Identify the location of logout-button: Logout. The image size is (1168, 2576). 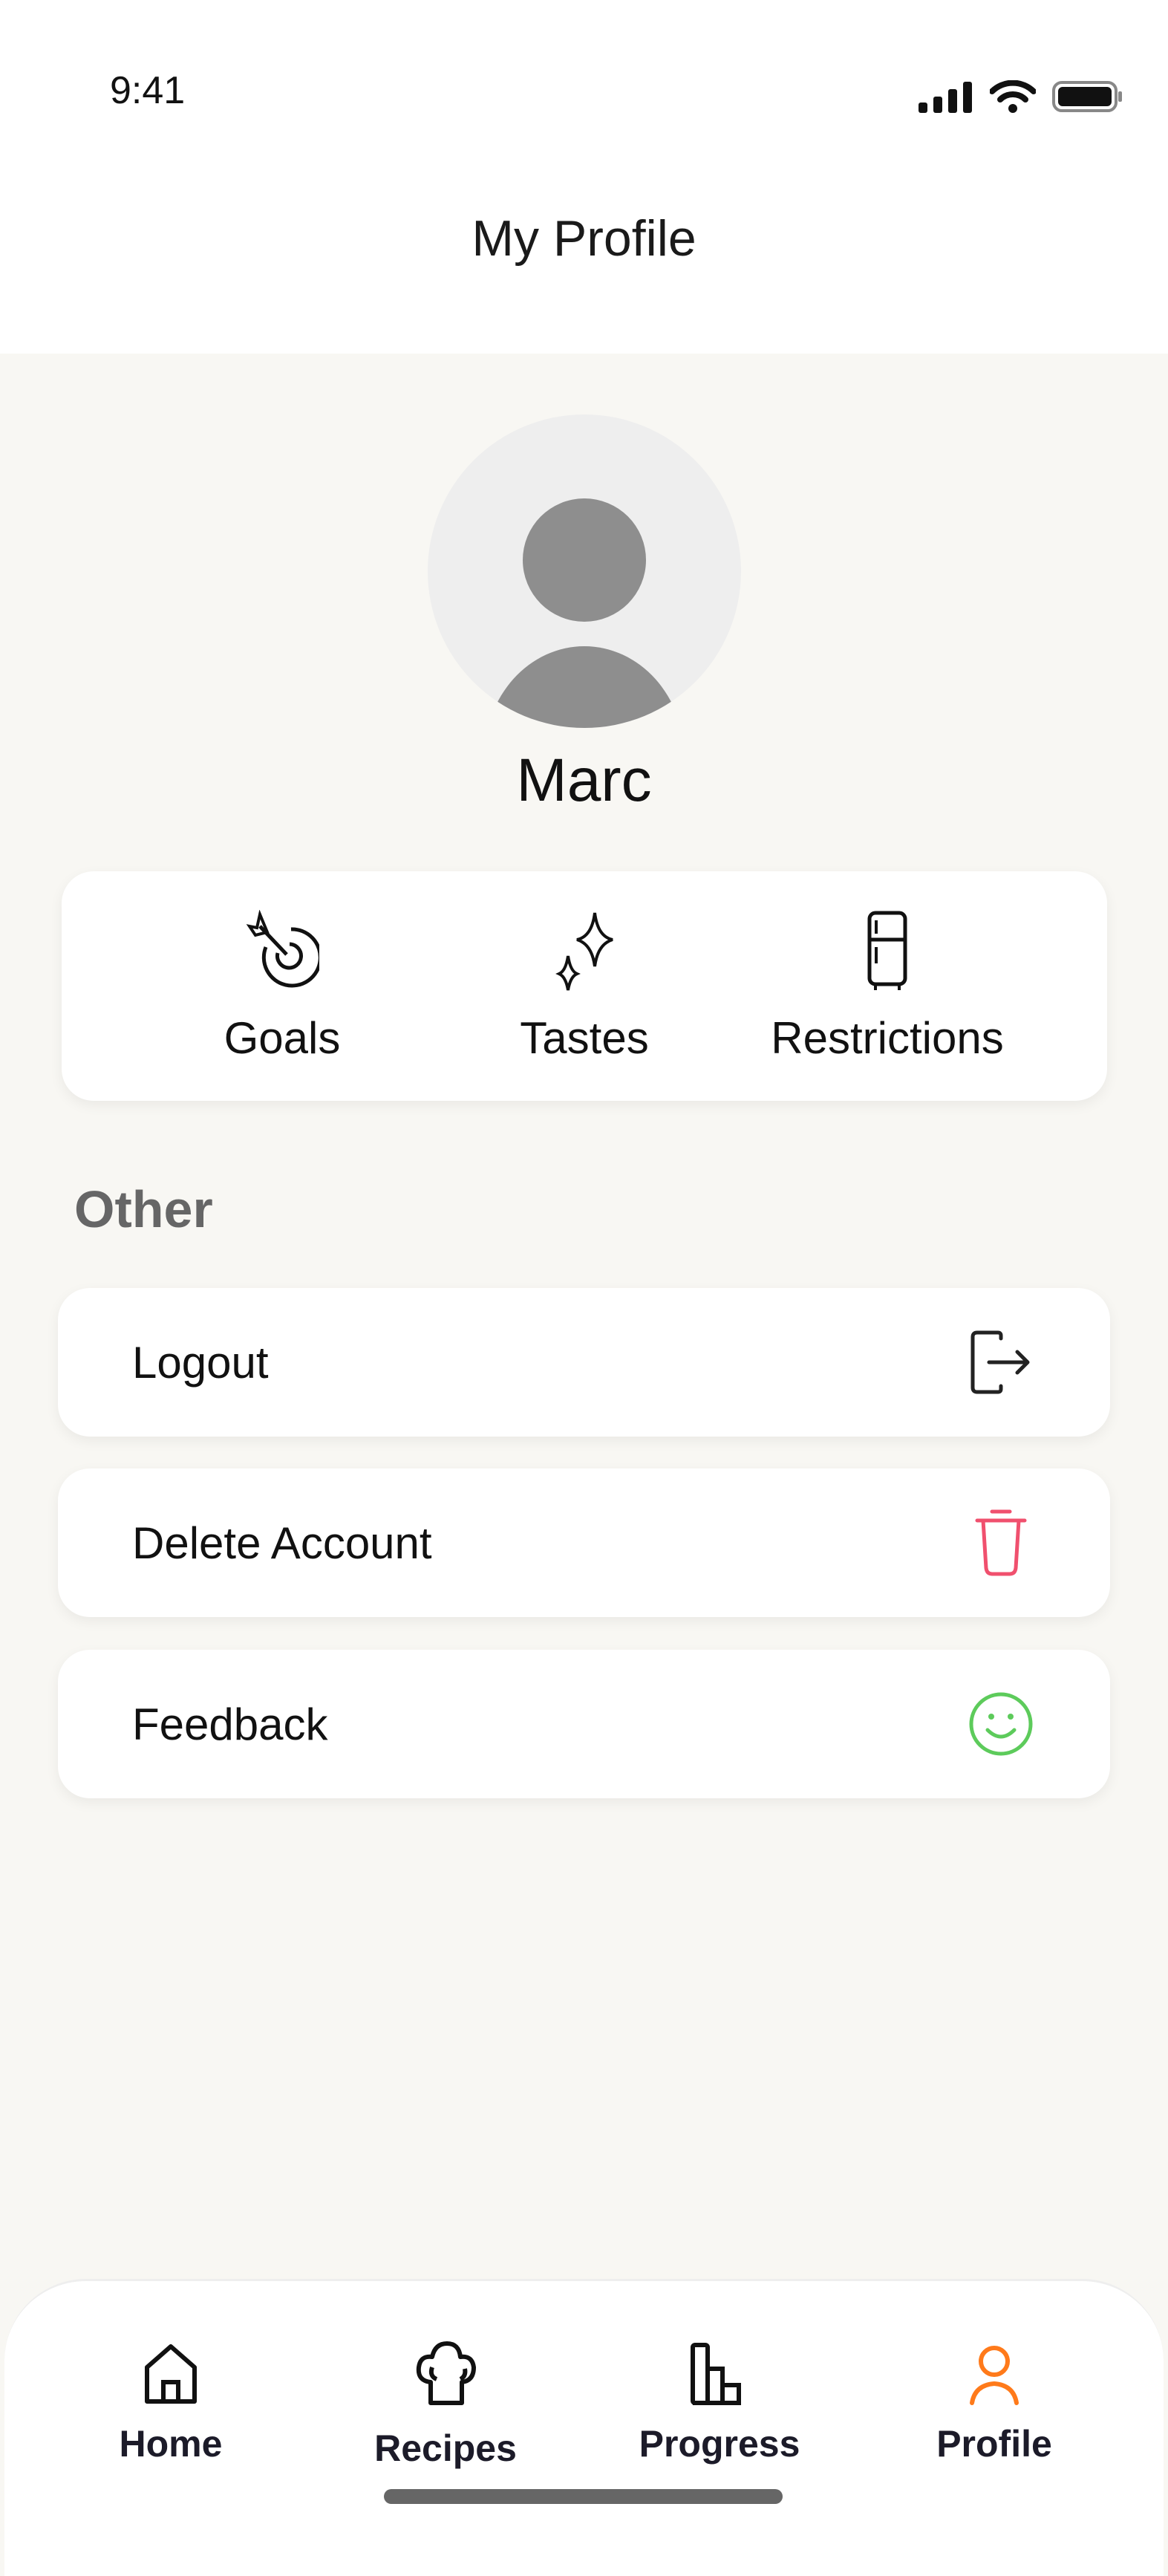
(584, 1362).